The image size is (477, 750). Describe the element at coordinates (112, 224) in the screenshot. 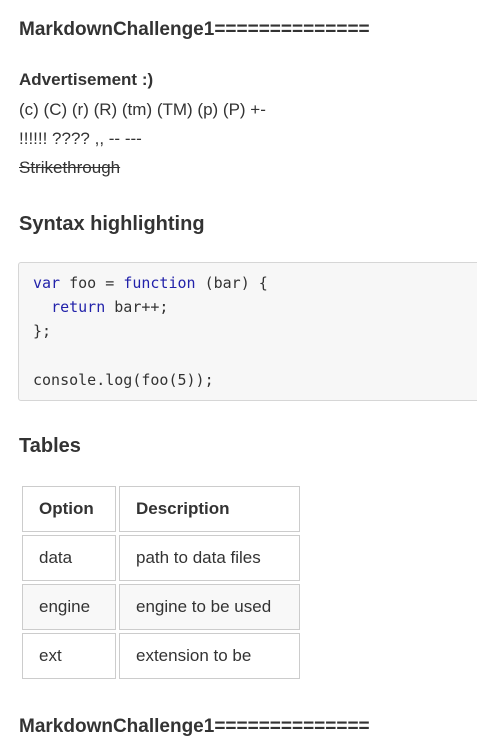

I see `syntax-highlighting-heading: Syntax highlighting` at that location.